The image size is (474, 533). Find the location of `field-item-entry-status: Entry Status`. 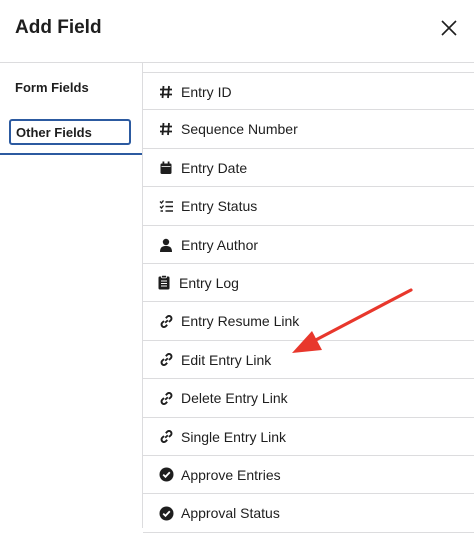

field-item-entry-status: Entry Status is located at coordinates (308, 206).